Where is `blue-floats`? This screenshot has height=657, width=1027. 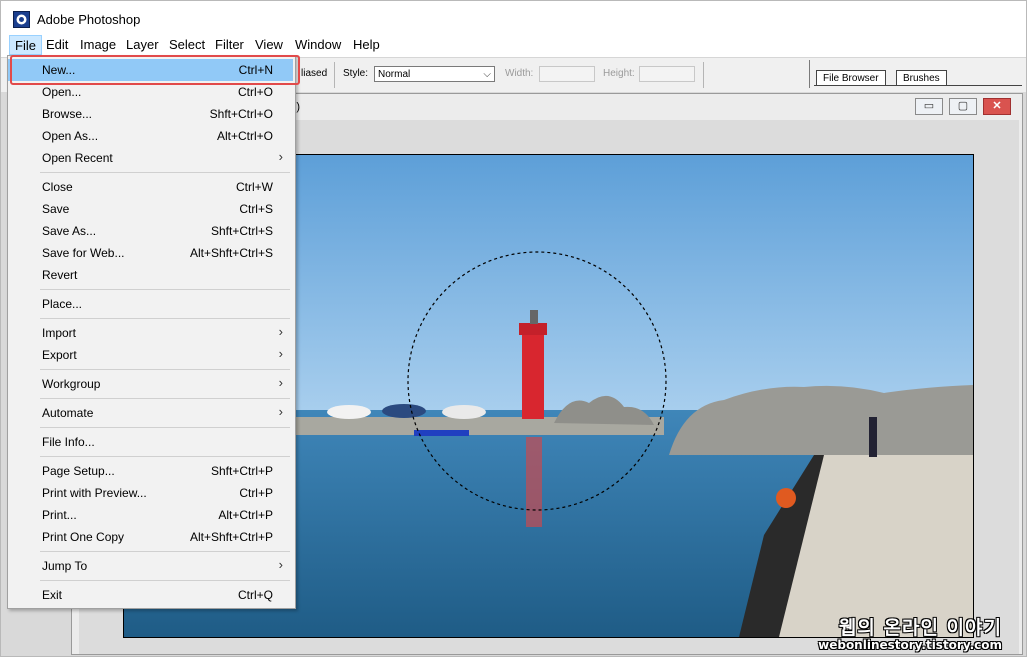 blue-floats is located at coordinates (441, 433).